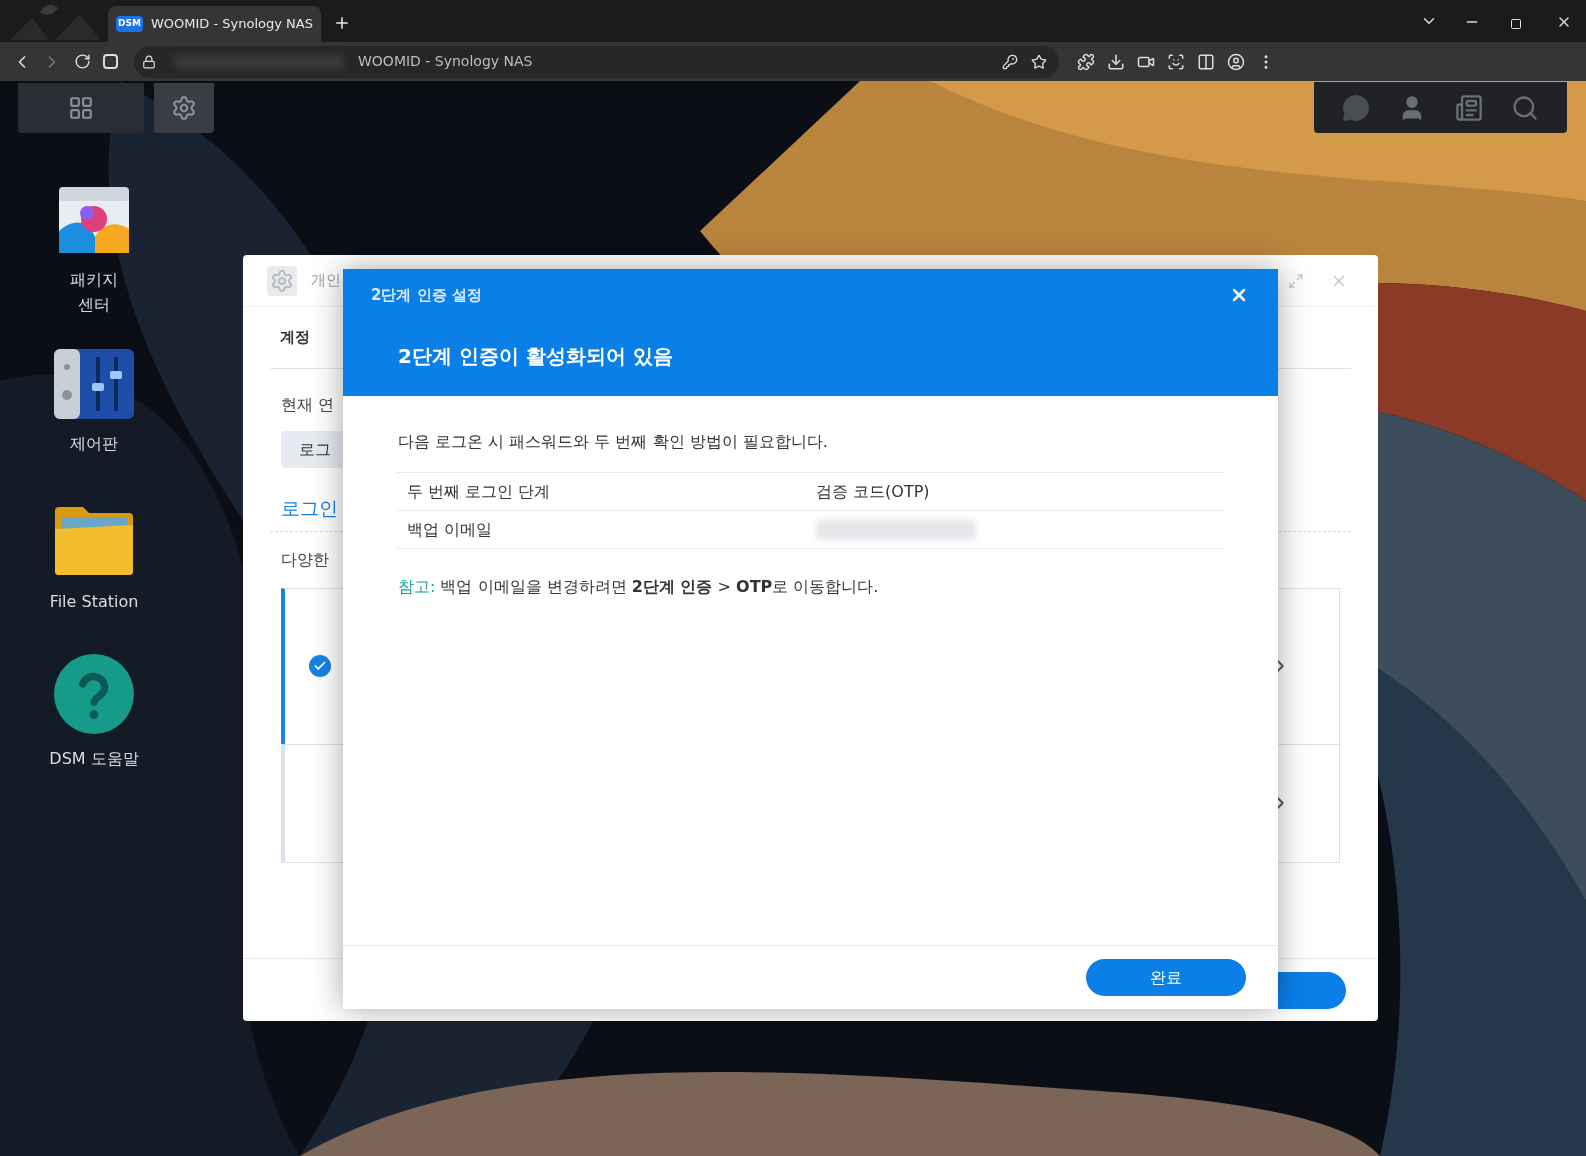  What do you see at coordinates (320, 666) in the screenshot?
I see `check-icon` at bounding box center [320, 666].